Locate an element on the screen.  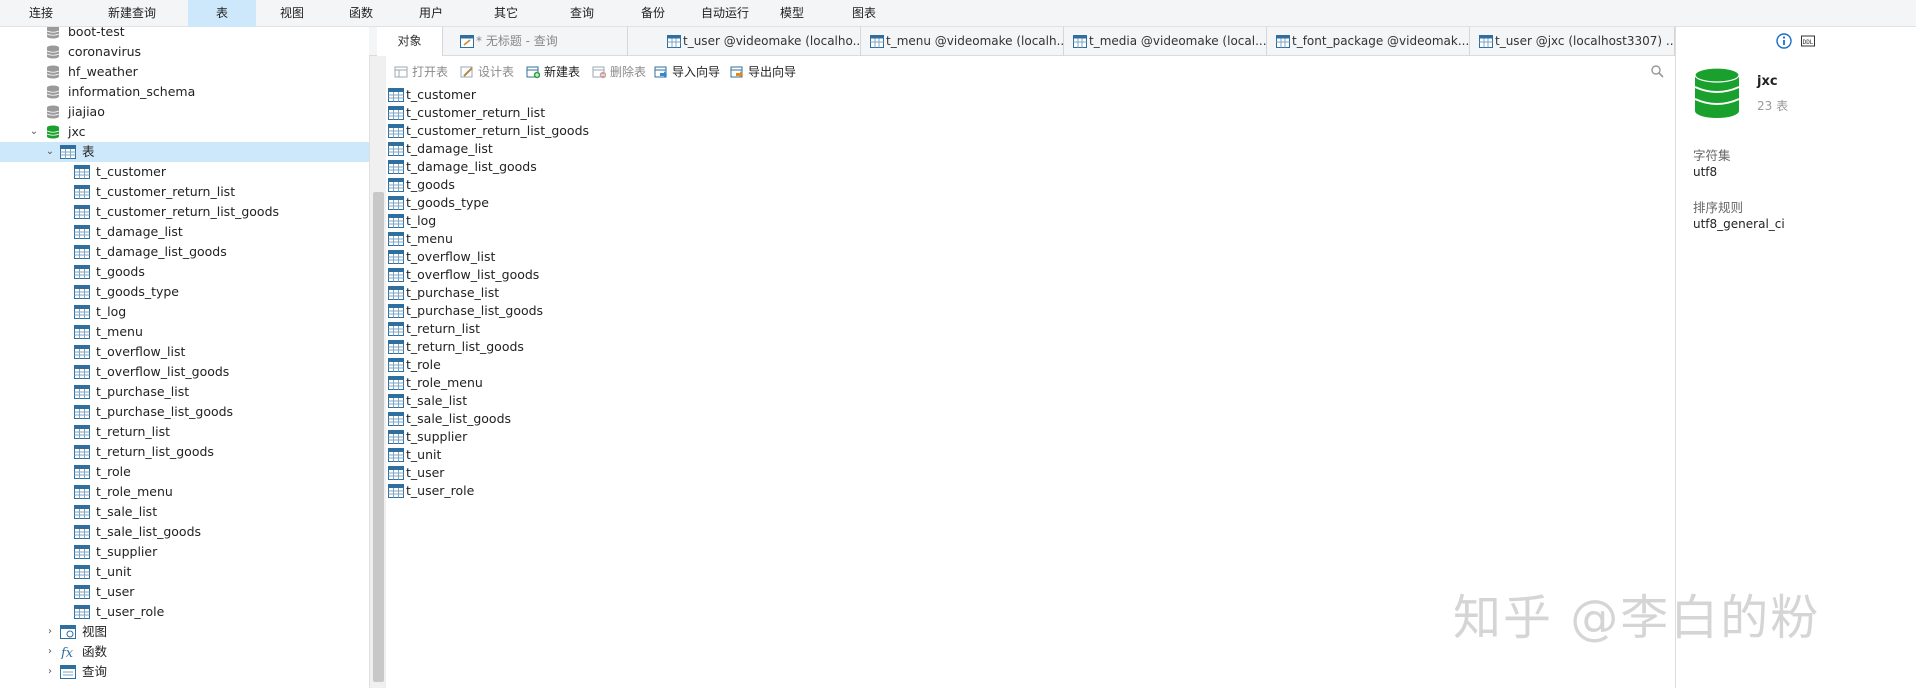
tree-item-table: t_purchase_list_goods is located at coordinates (184, 412).